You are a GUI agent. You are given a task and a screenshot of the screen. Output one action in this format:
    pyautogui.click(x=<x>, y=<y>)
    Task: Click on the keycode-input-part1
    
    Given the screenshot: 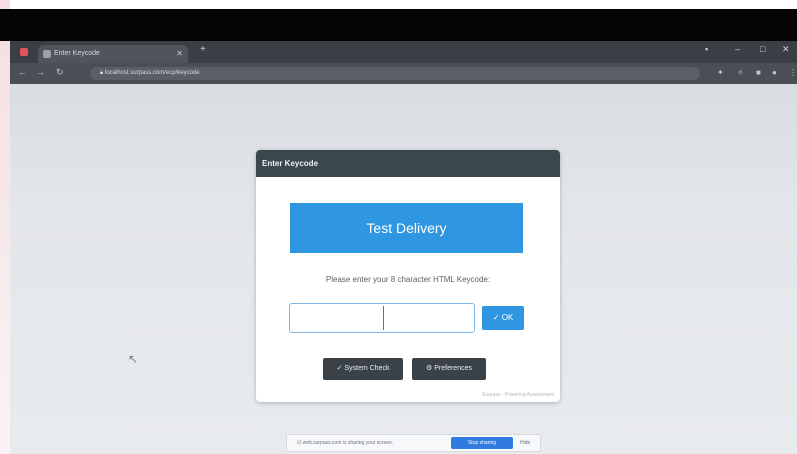 What is the action you would take?
    pyautogui.click(x=343, y=318)
    